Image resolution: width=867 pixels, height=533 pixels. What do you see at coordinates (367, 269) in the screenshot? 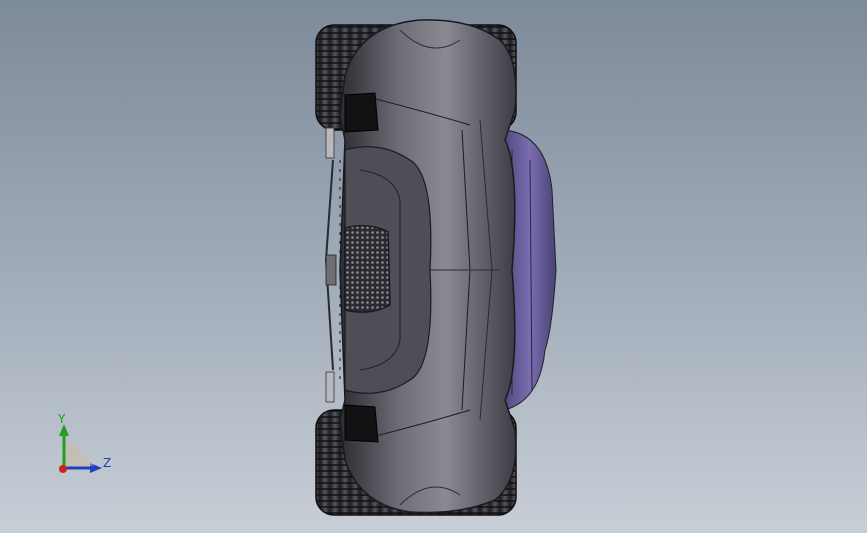
I see `front-grille` at bounding box center [367, 269].